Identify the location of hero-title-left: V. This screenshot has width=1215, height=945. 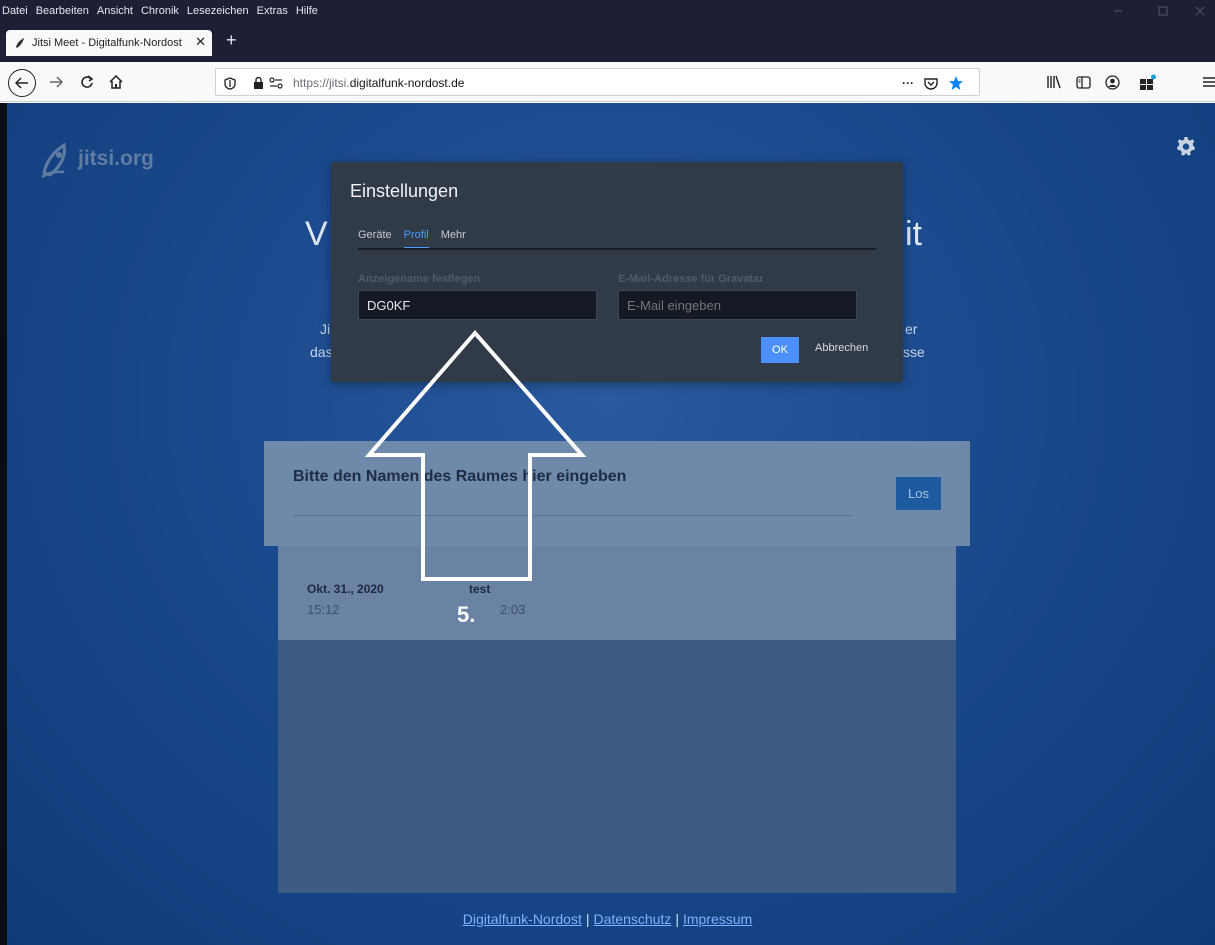
(316, 234).